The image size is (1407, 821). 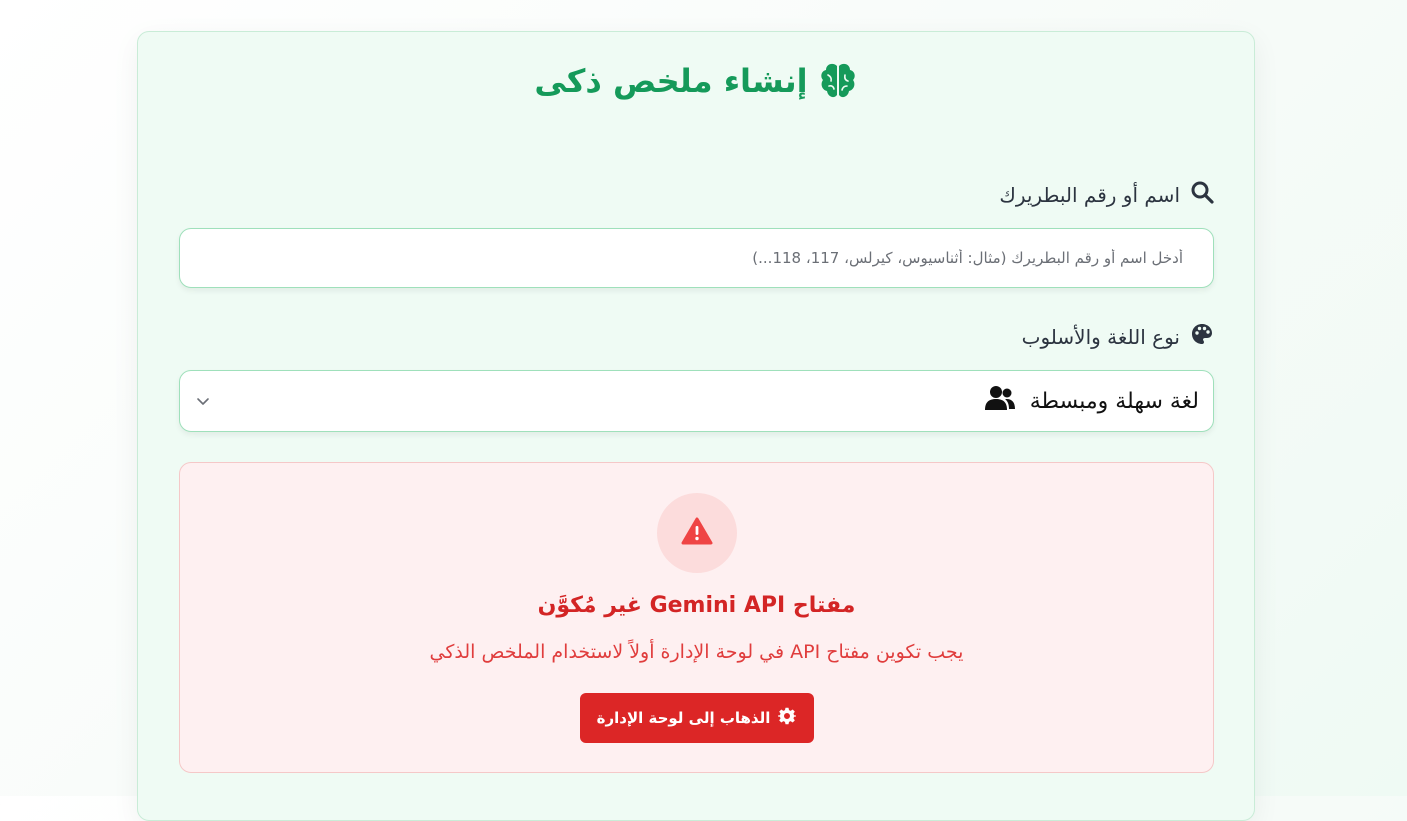 I want to click on brain-icon, so click(x=838, y=81).